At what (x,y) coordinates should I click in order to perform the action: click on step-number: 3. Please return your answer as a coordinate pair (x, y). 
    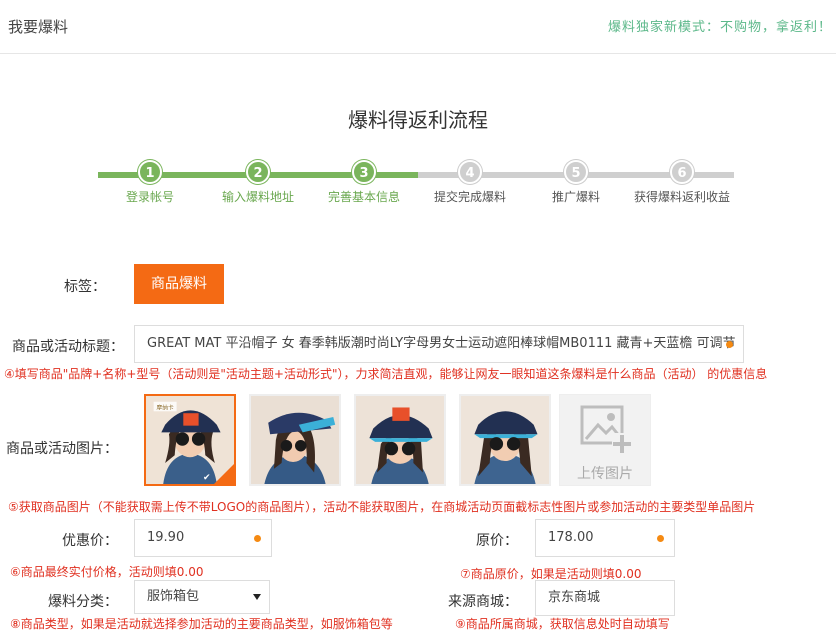
    Looking at the image, I should click on (364, 172).